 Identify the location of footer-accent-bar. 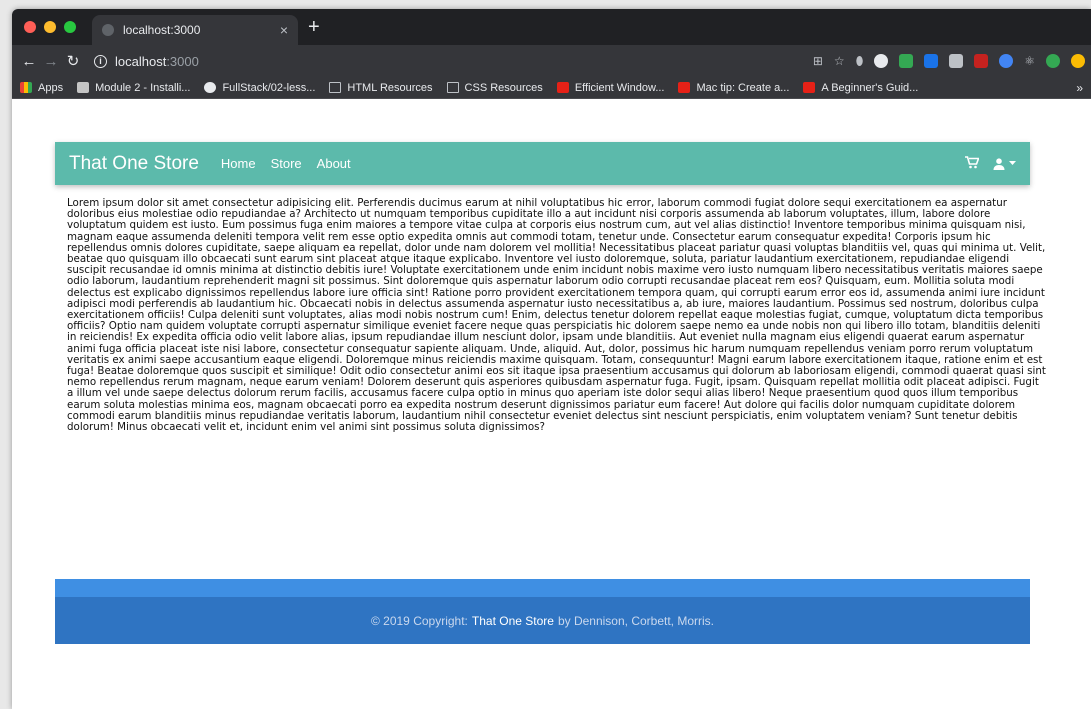
(542, 588).